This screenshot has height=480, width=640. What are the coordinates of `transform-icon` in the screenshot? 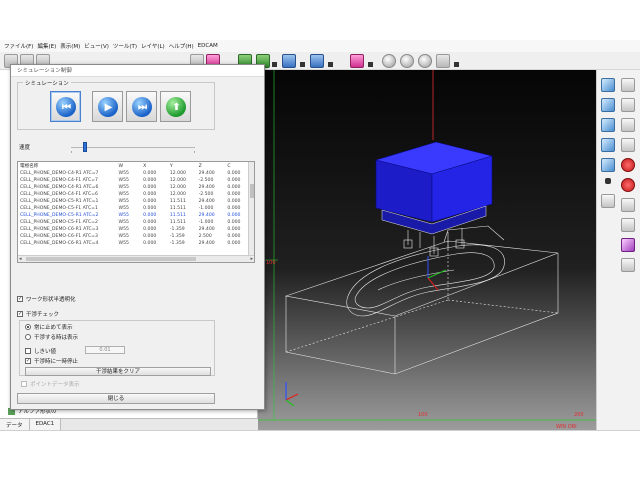 It's located at (289, 61).